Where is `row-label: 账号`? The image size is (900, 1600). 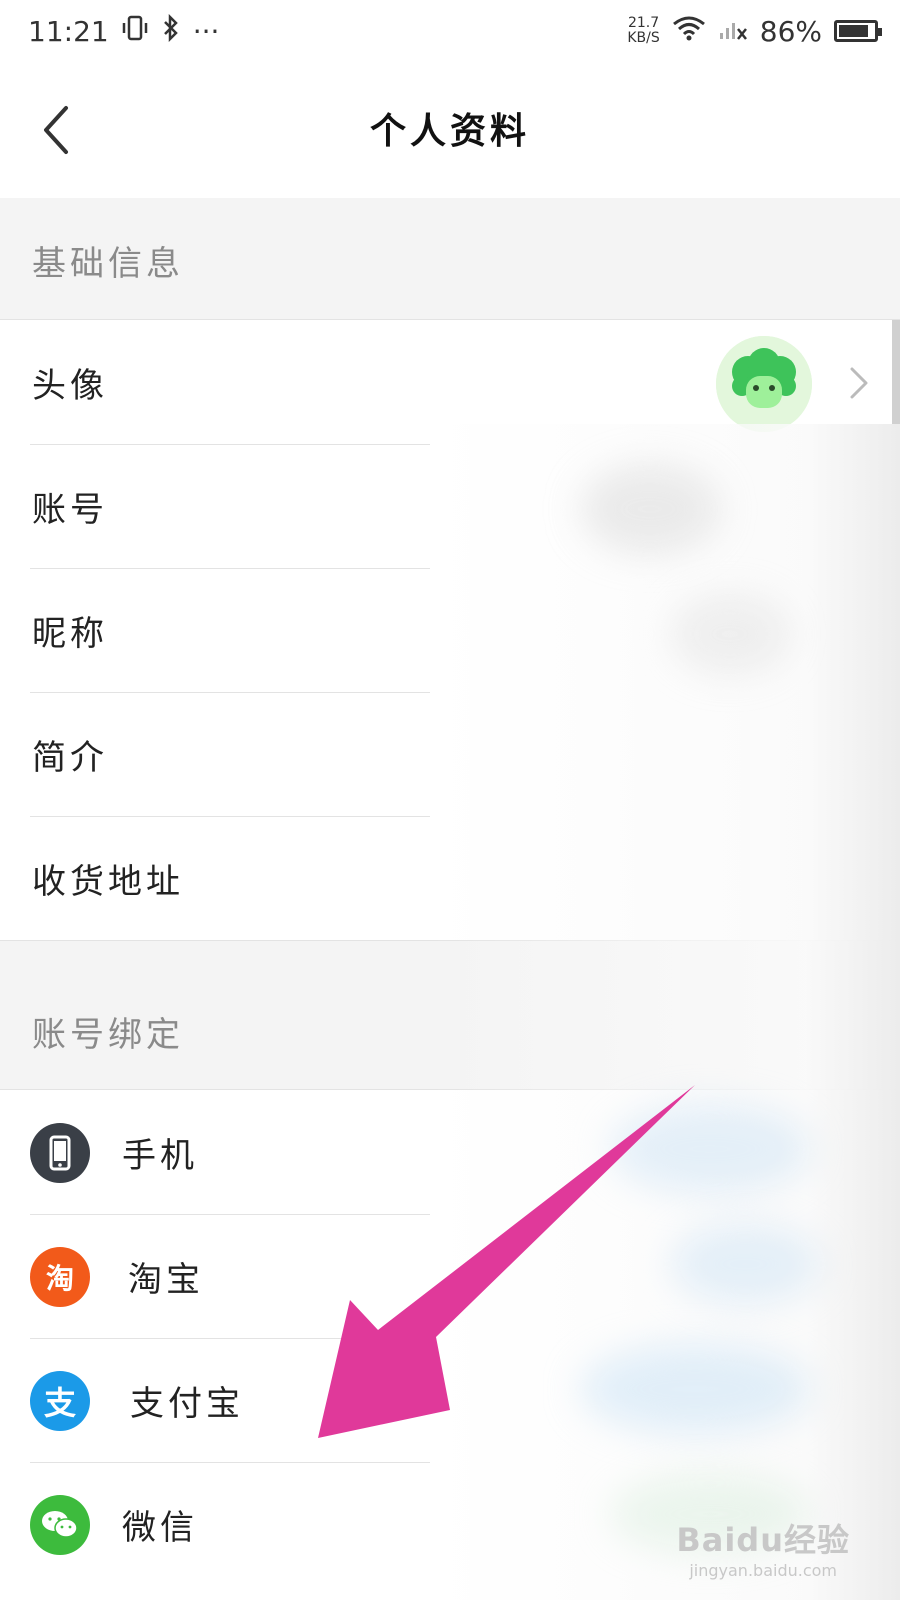 row-label: 账号 is located at coordinates (70, 510).